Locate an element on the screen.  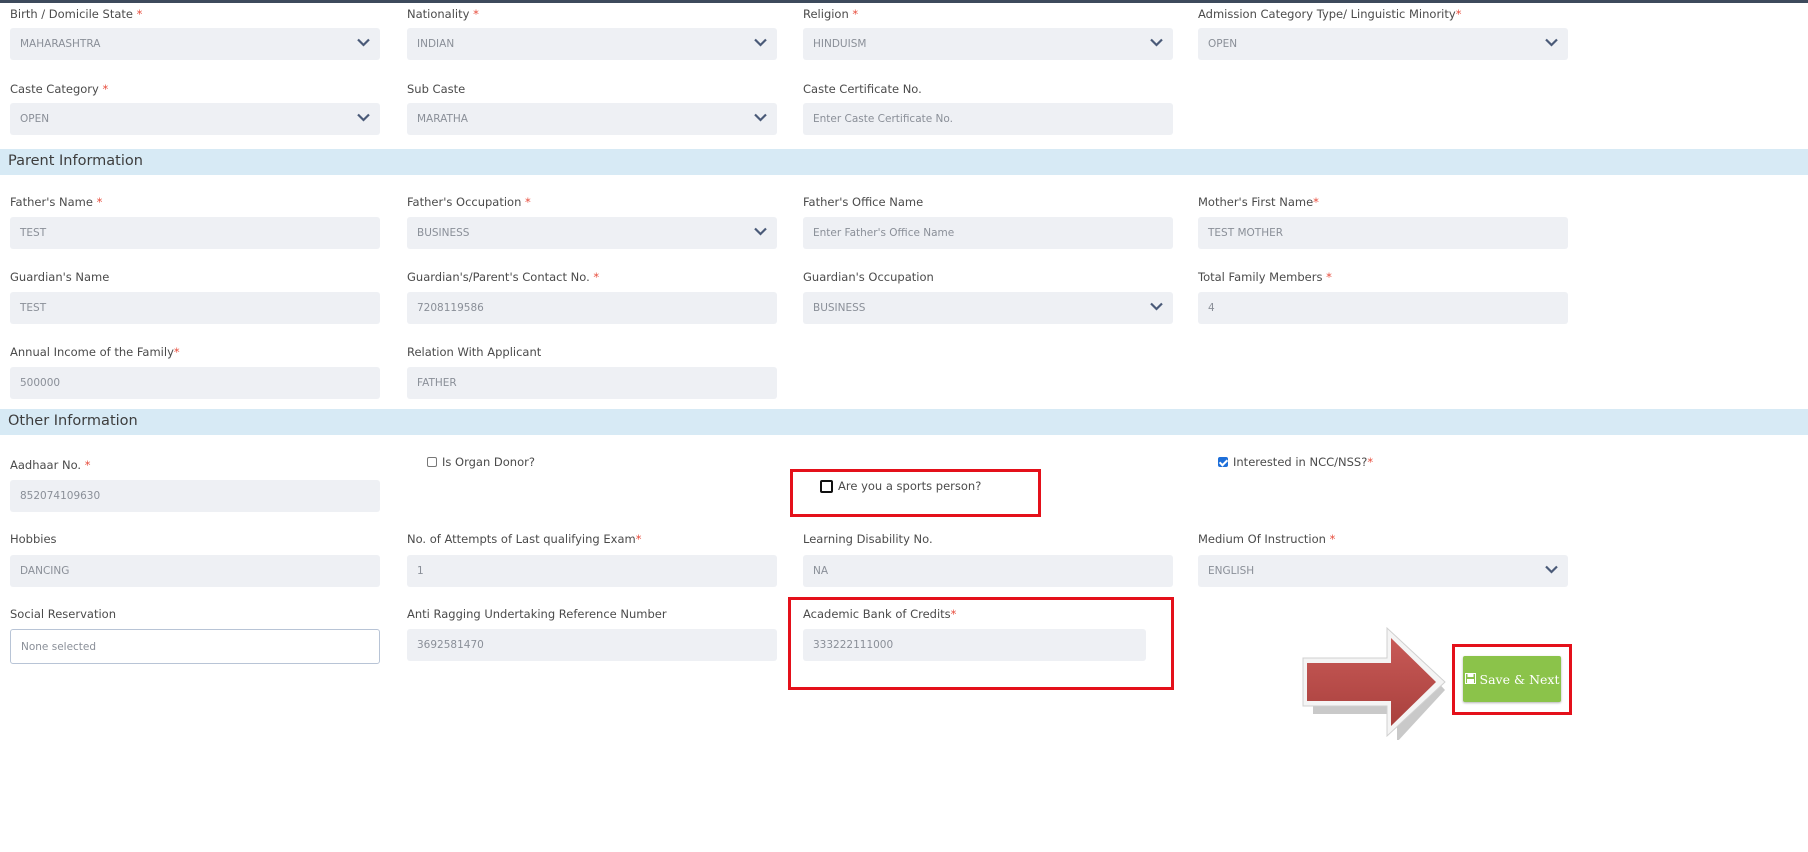
floppy-disk-icon is located at coordinates (1470, 679).